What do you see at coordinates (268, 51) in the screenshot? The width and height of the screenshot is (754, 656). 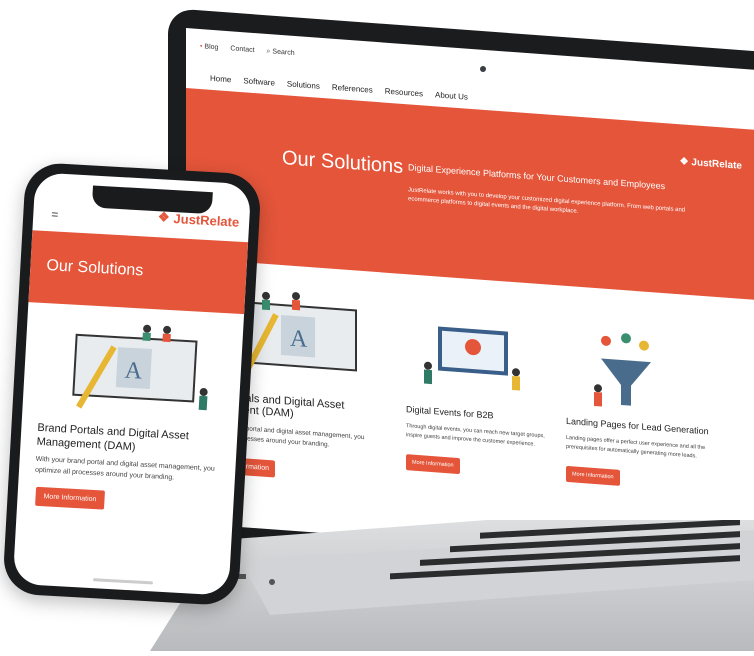 I see `search-icon: ⌕` at bounding box center [268, 51].